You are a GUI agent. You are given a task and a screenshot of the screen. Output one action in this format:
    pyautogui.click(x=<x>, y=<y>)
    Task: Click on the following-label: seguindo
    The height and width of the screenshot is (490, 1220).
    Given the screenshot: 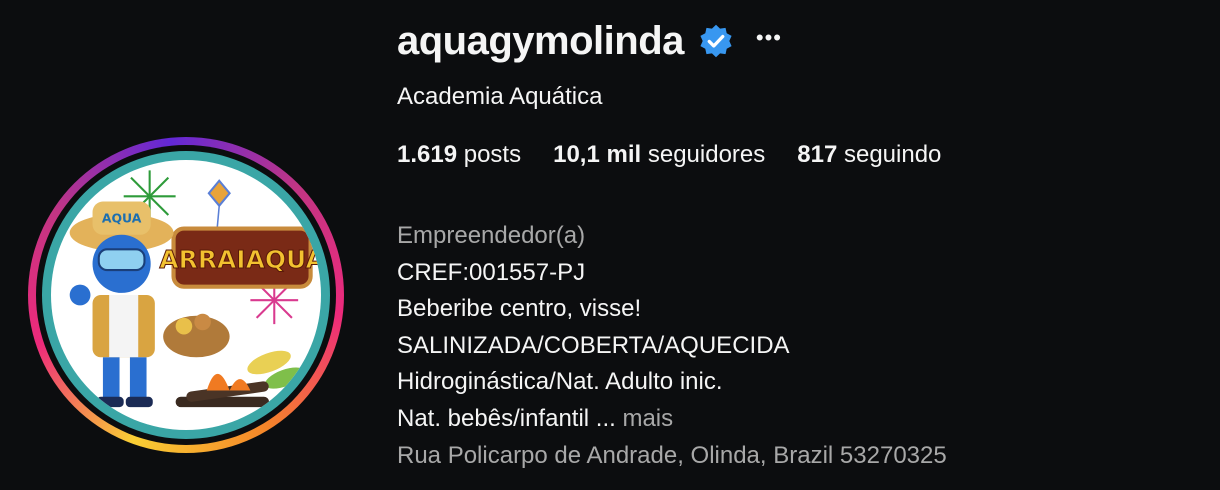 What is the action you would take?
    pyautogui.click(x=892, y=154)
    